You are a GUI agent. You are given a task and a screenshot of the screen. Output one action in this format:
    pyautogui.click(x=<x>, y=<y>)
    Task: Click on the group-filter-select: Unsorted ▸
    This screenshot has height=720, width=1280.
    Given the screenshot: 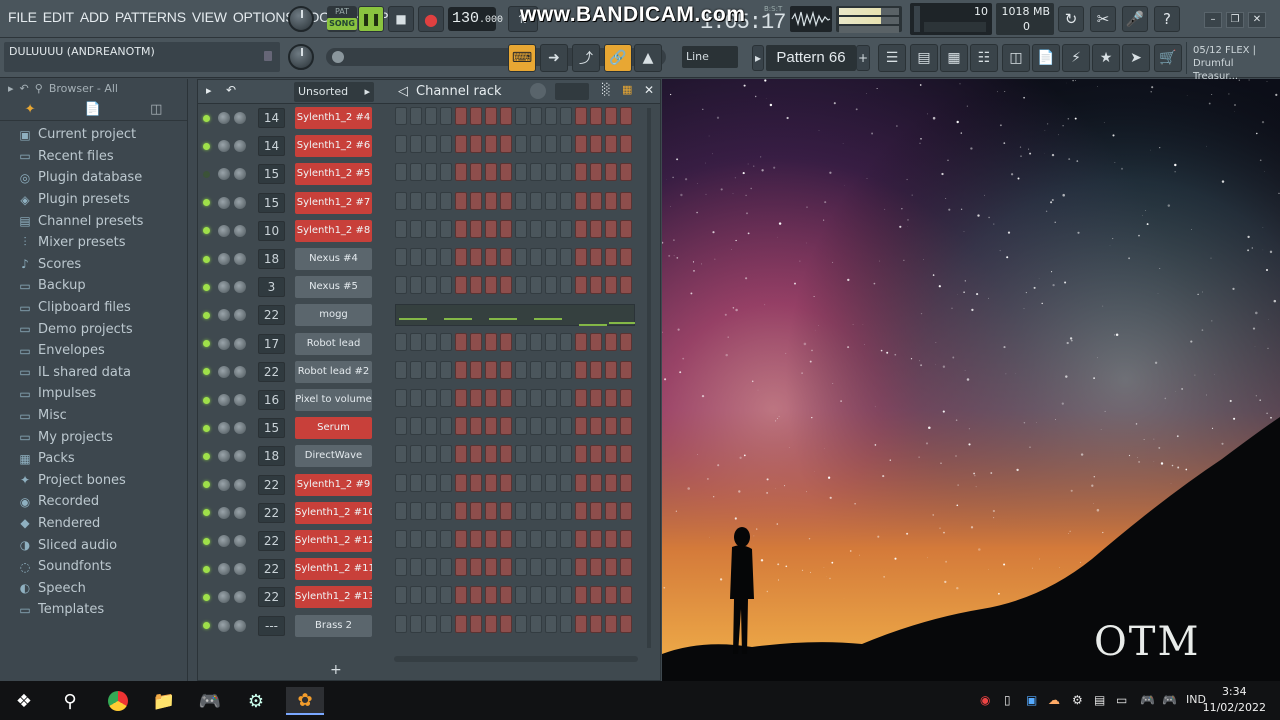 What is the action you would take?
    pyautogui.click(x=334, y=92)
    